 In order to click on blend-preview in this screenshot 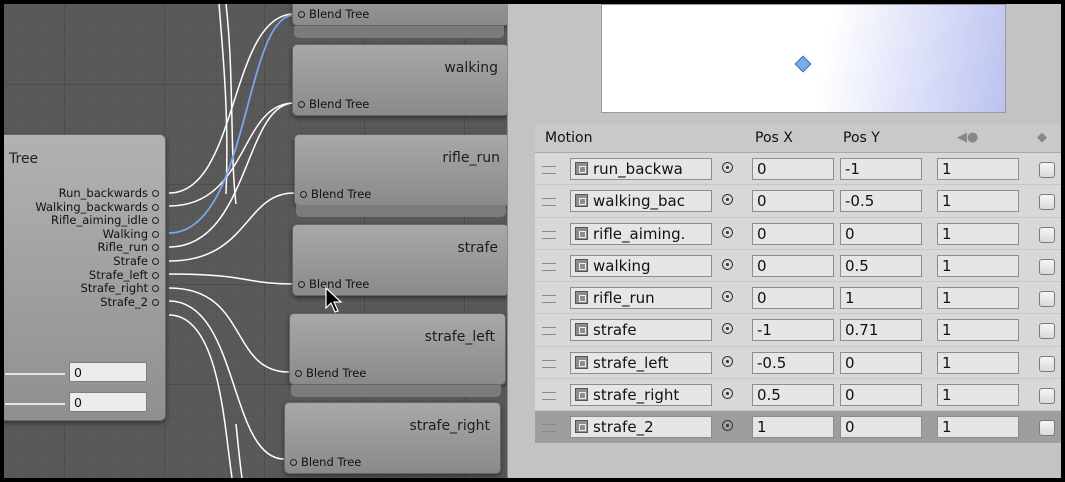, I will do `click(803, 58)`.